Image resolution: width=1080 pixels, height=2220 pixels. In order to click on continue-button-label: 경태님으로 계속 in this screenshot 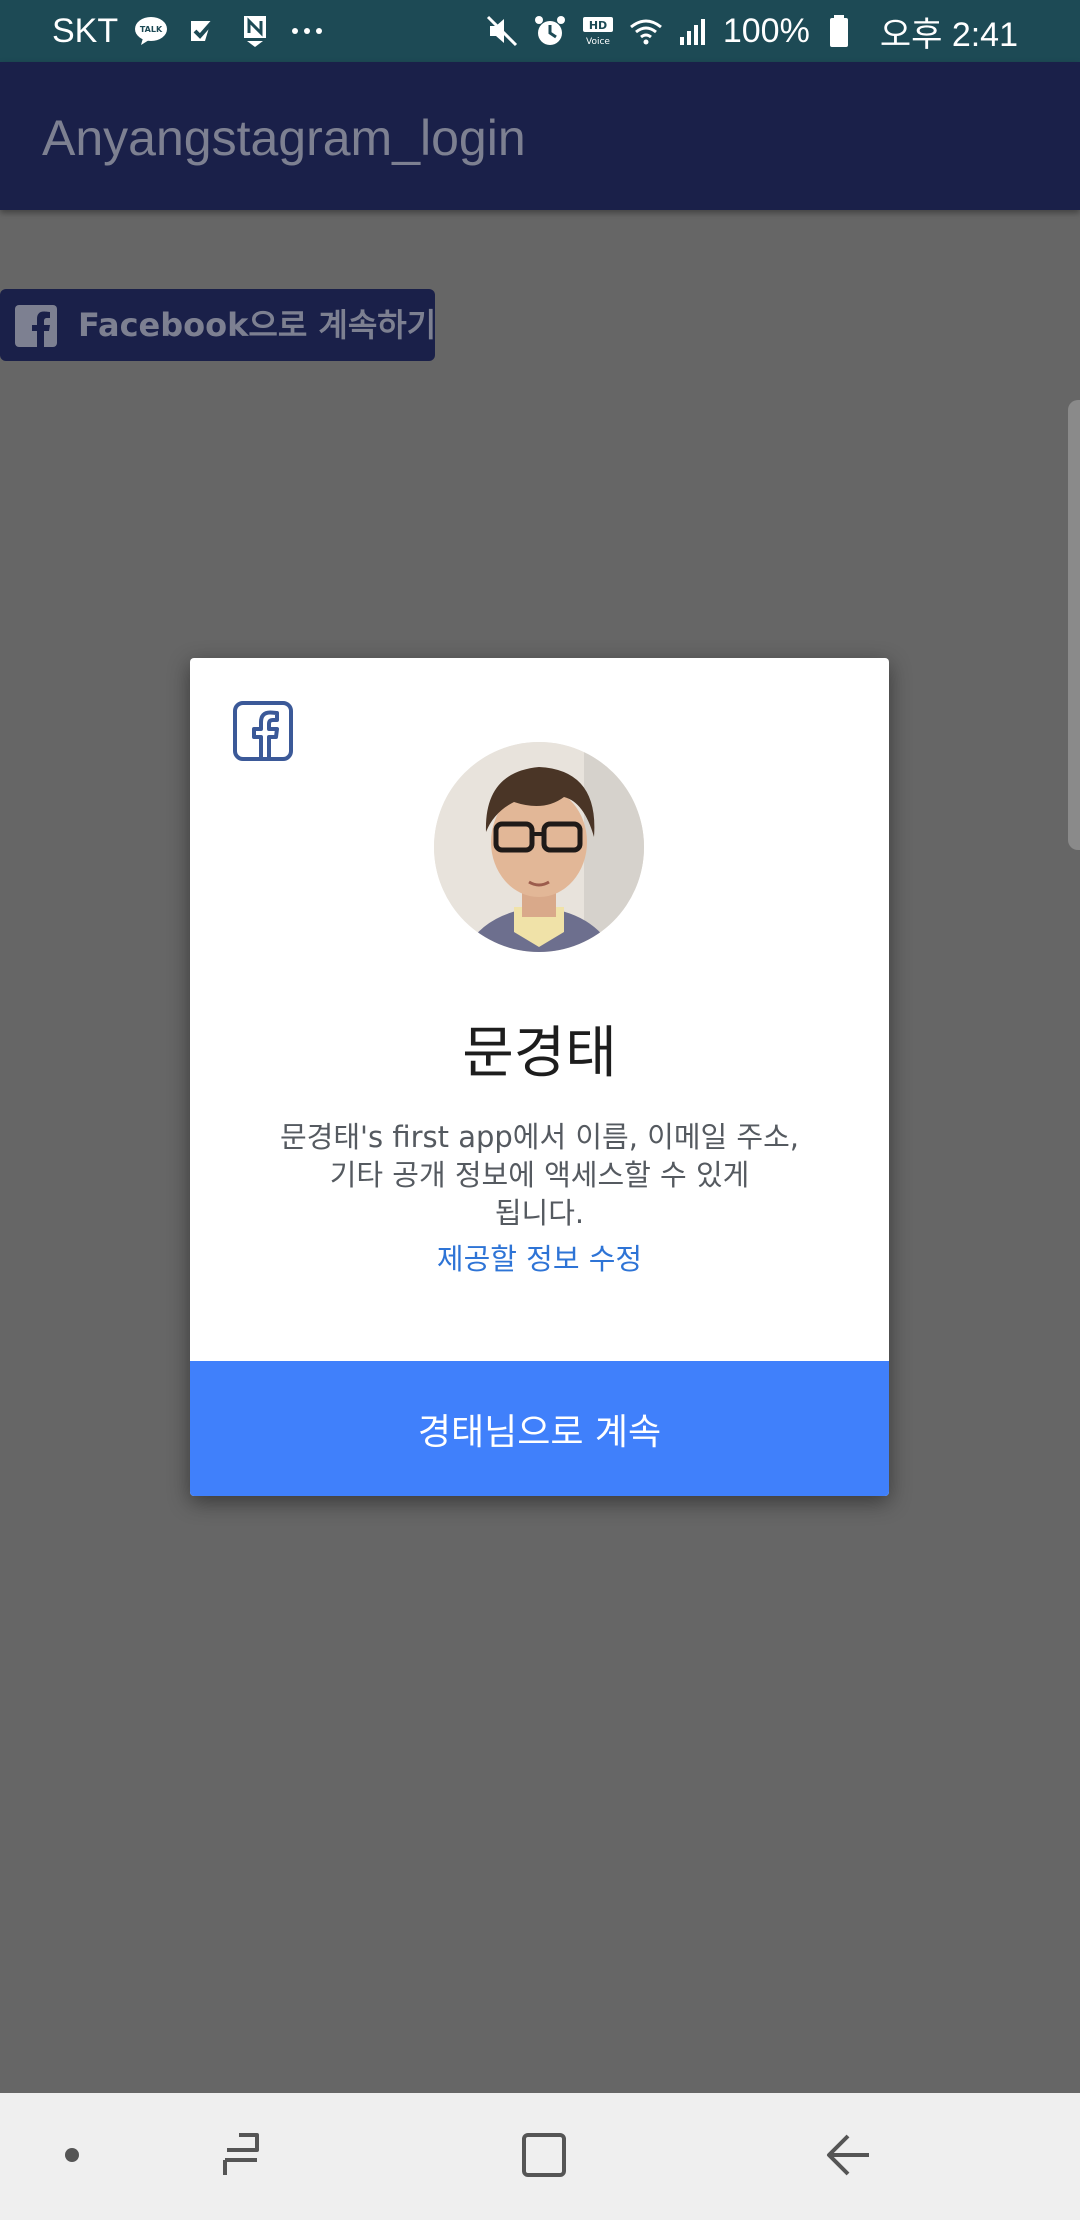, I will do `click(539, 1432)`.